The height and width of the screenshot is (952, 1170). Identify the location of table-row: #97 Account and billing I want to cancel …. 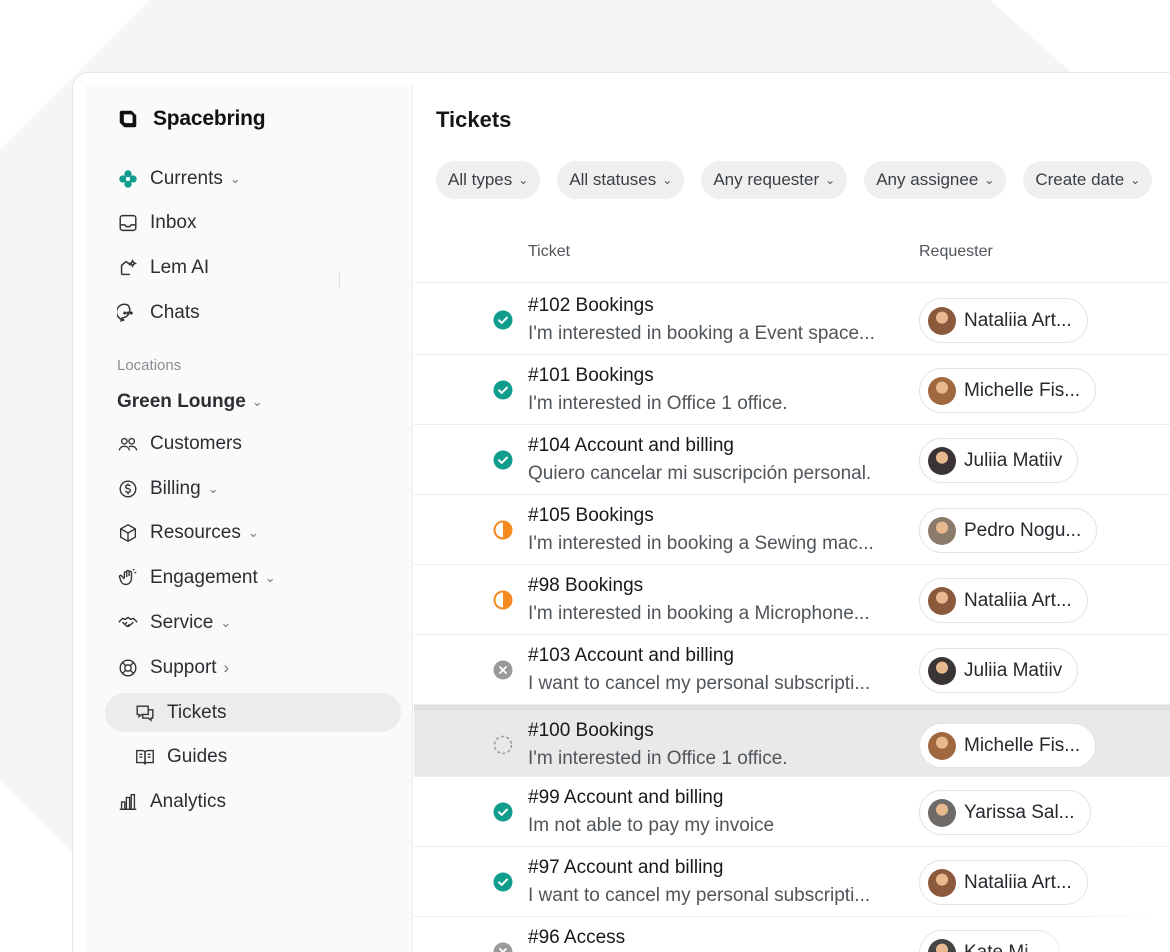
(792, 882).